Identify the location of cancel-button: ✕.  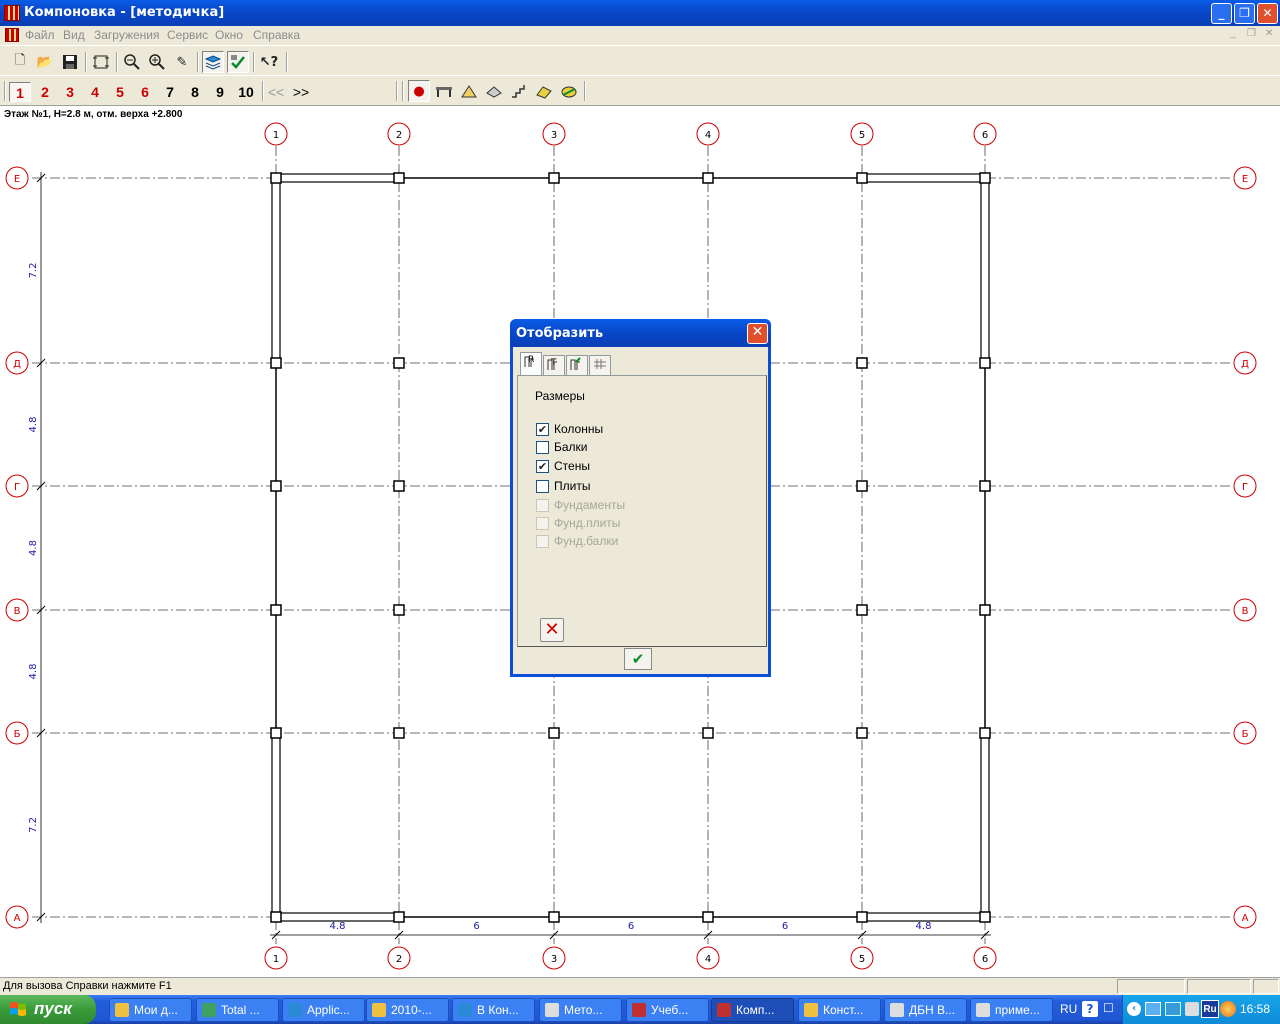
(552, 630).